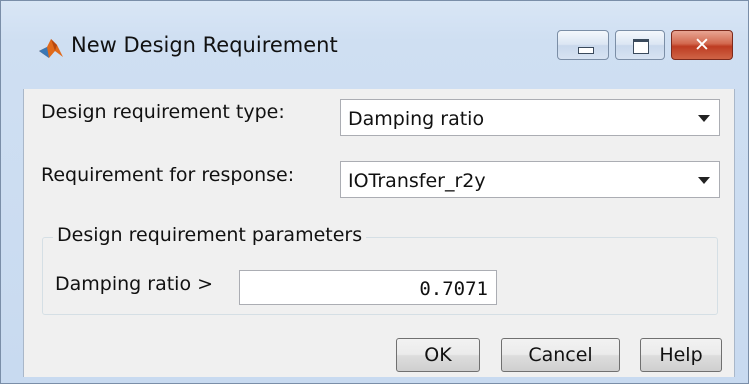 This screenshot has height=386, width=751. Describe the element at coordinates (168, 175) in the screenshot. I see `response-label: Requirement for response:` at that location.